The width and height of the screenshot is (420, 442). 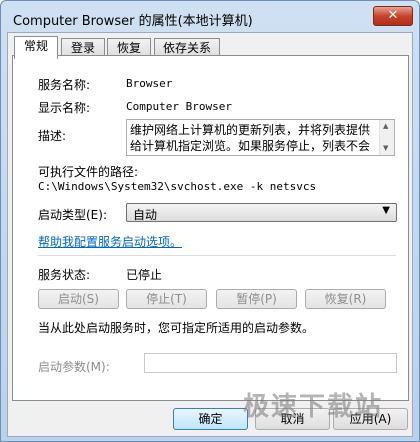 I want to click on stop-button: 停止(T), so click(x=166, y=299).